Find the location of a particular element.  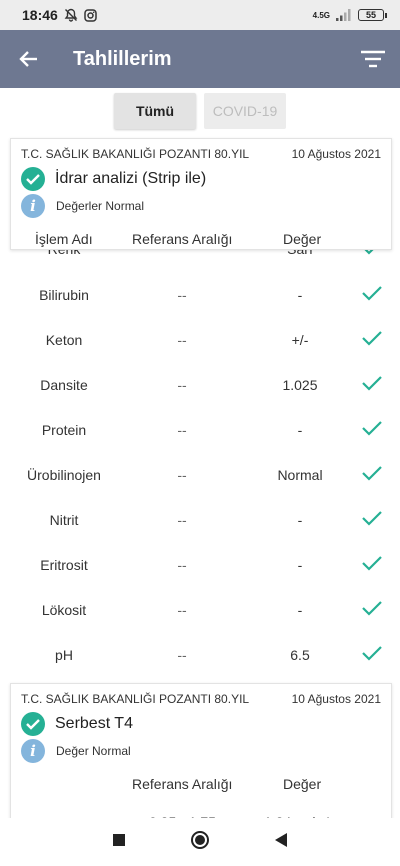

filter-button is located at coordinates (373, 59).